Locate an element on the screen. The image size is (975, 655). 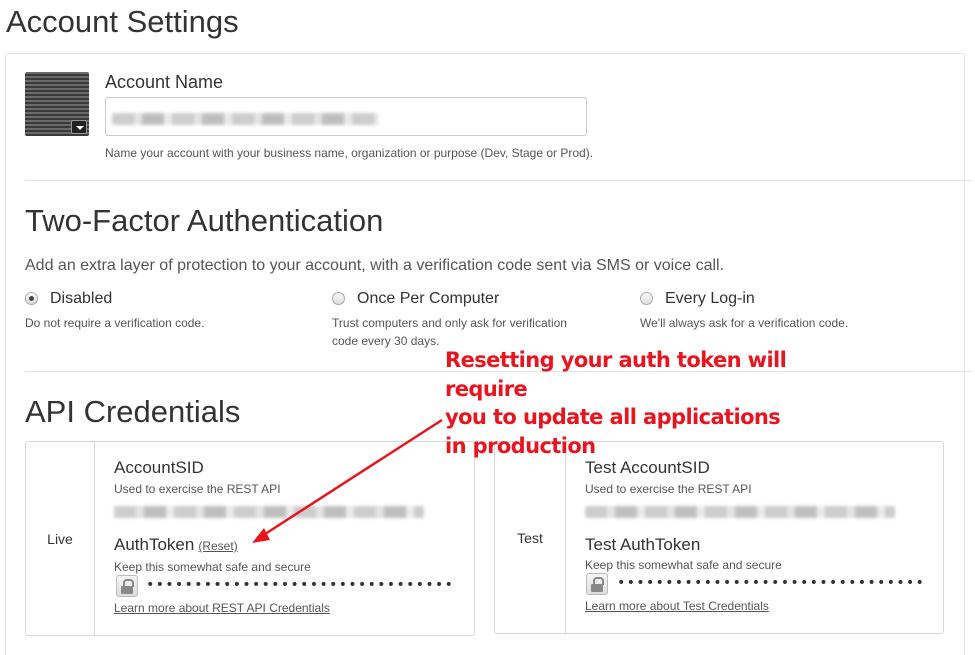
radio-every-login is located at coordinates (646, 298).